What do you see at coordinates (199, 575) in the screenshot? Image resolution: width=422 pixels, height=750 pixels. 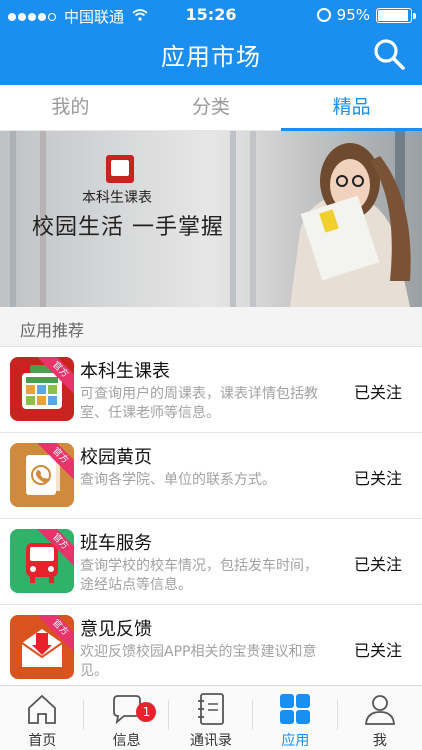 I see `app-description: 查询学校的校车情况，包括发车时间，途经站点等信息。` at bounding box center [199, 575].